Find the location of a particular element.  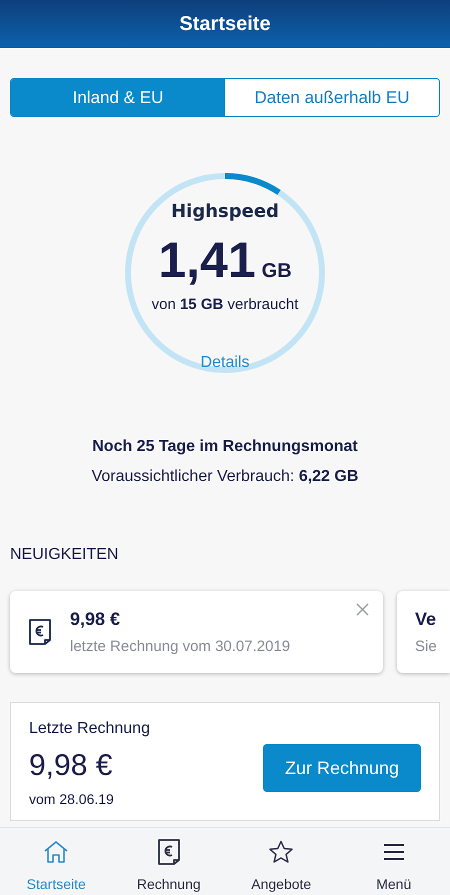

nav-tab: Menü is located at coordinates (394, 866).